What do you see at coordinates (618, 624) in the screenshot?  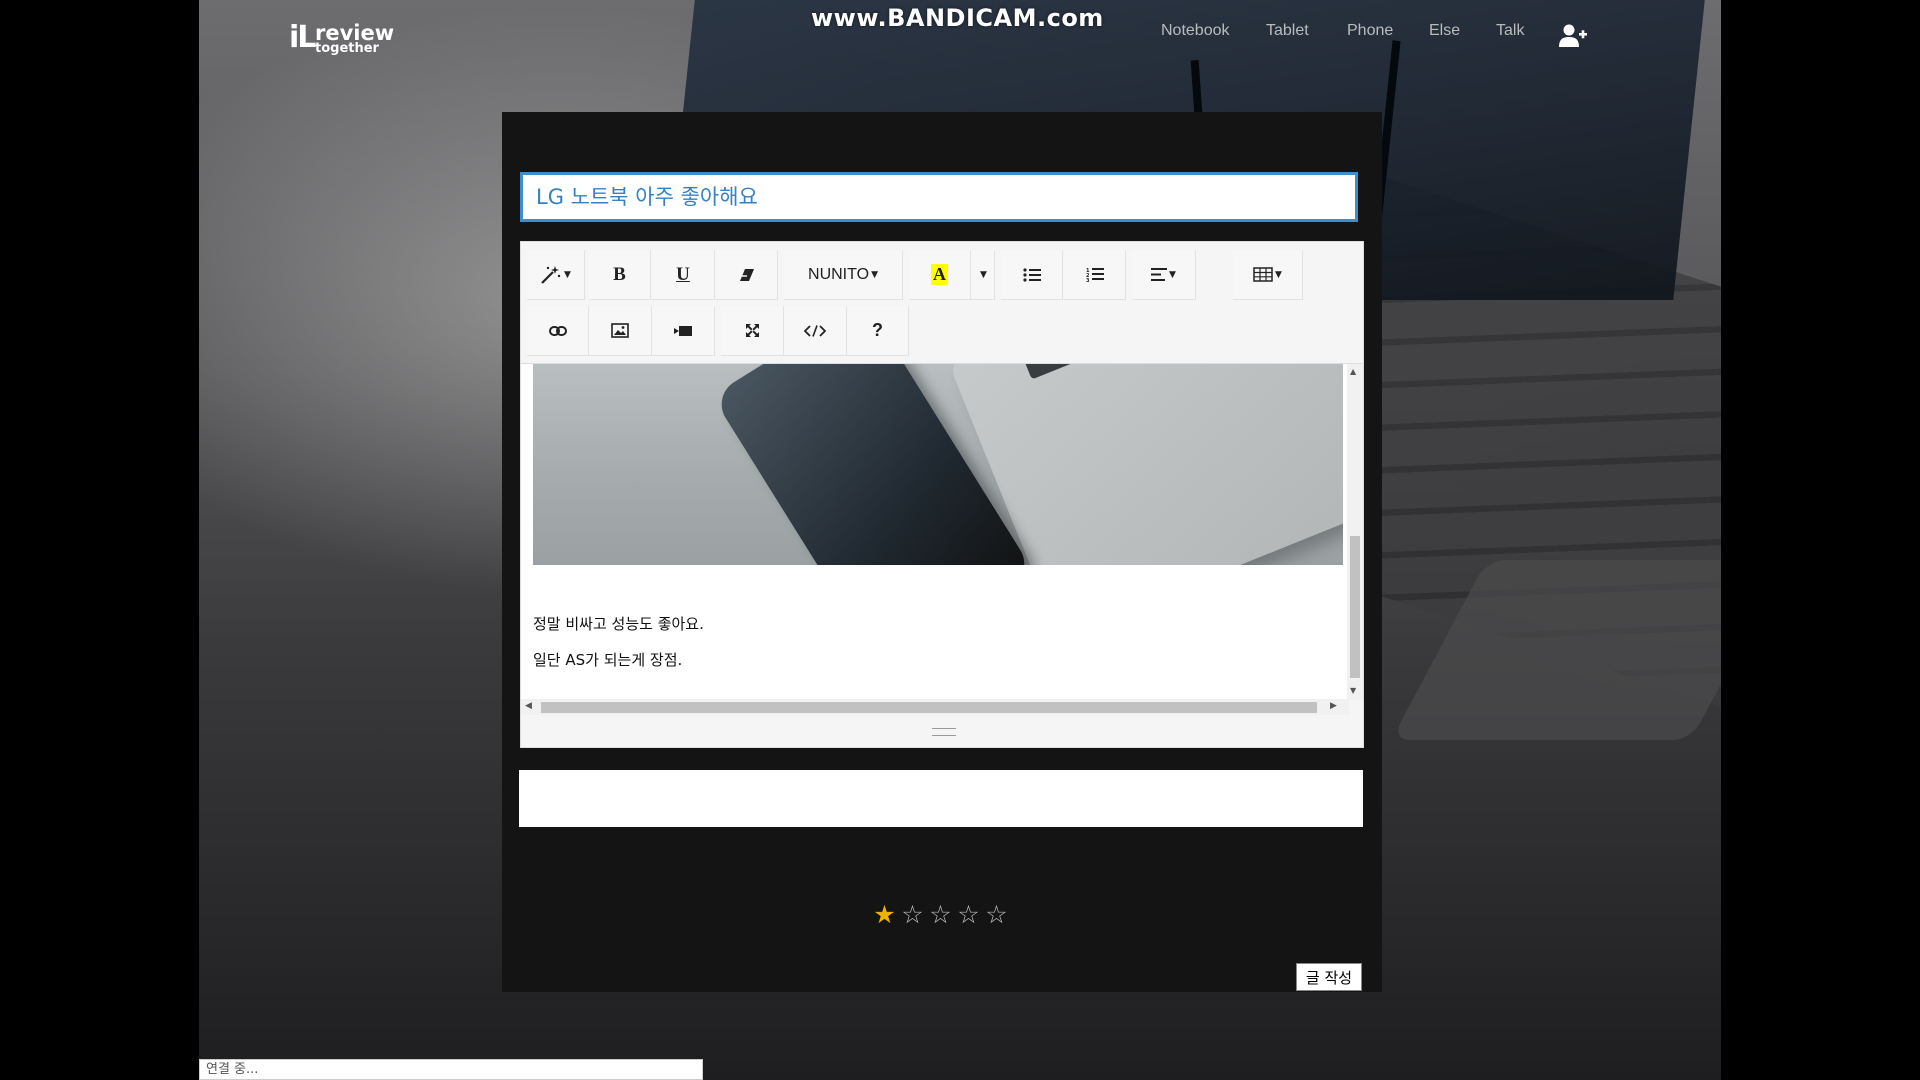 I see `content-line-1: 정말 비싸고 성능도 좋아요.` at bounding box center [618, 624].